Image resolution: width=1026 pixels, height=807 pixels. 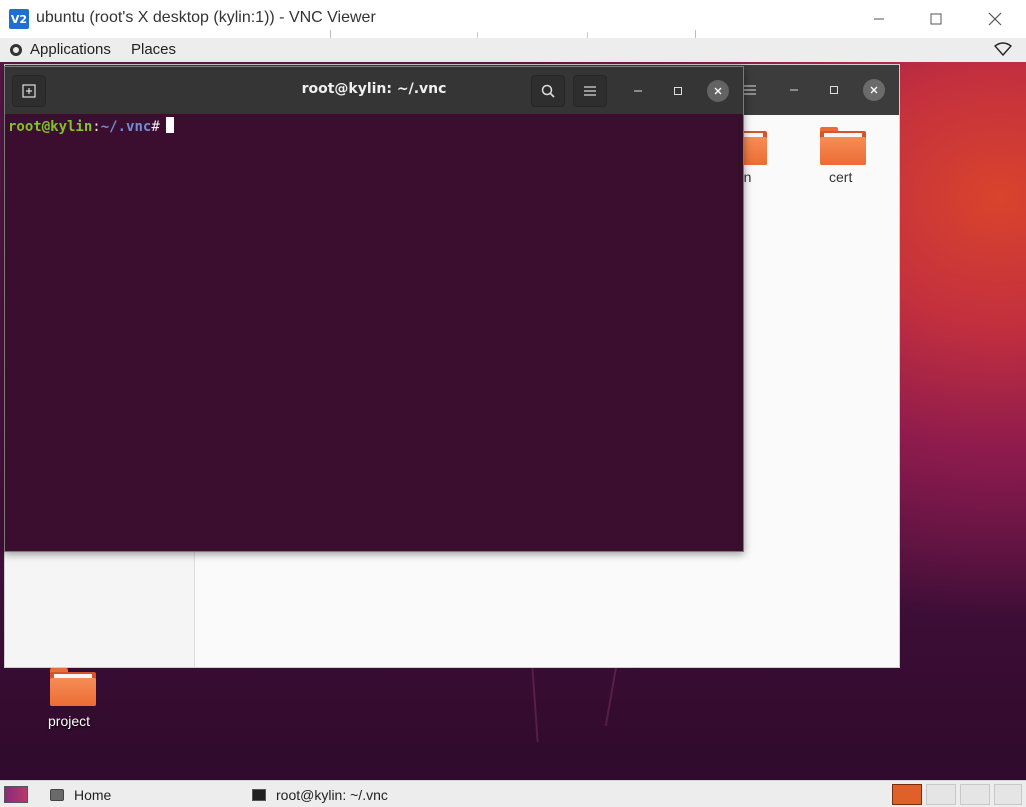 I want to click on search-button, so click(x=548, y=91).